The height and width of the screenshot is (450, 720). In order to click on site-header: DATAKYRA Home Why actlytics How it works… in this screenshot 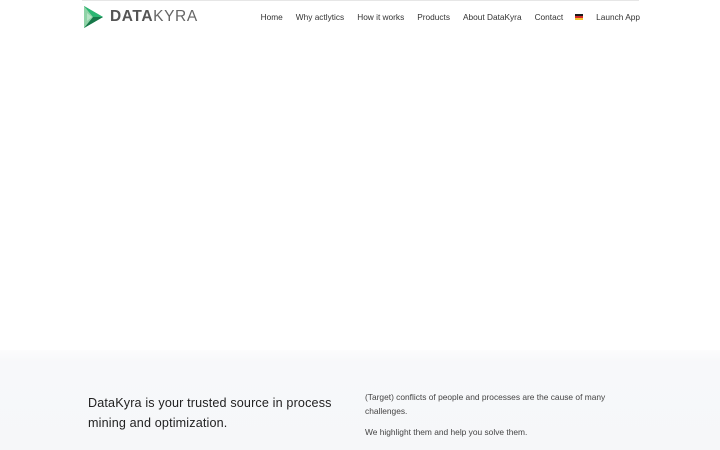, I will do `click(361, 17)`.